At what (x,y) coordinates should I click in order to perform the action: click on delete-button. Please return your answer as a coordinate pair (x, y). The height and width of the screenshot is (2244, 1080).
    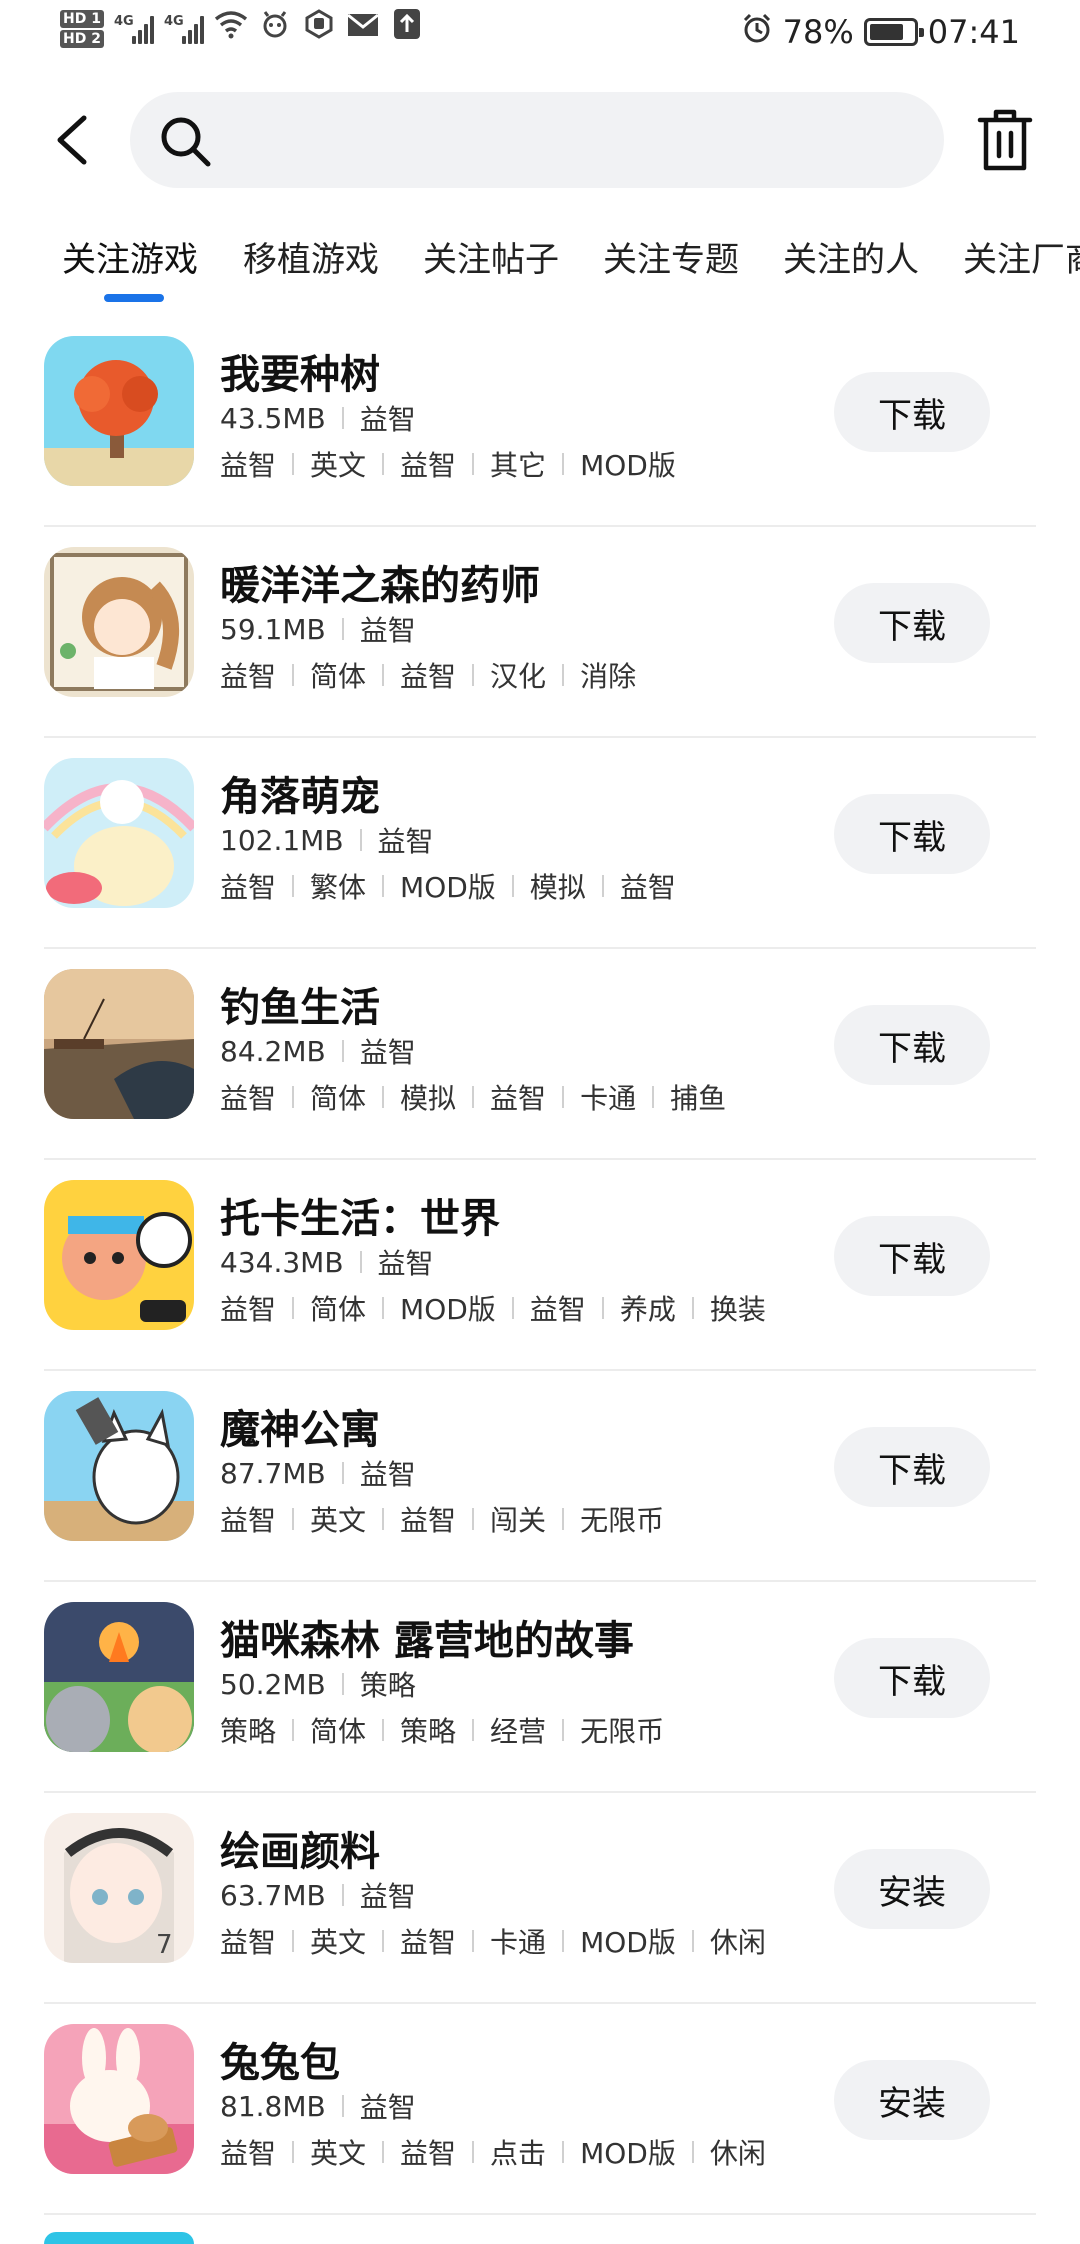
    Looking at the image, I should click on (1005, 141).